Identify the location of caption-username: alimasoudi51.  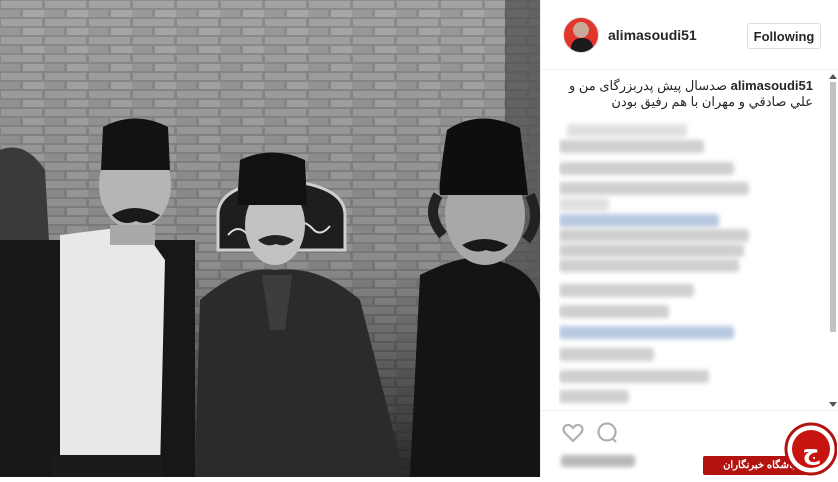
(772, 85).